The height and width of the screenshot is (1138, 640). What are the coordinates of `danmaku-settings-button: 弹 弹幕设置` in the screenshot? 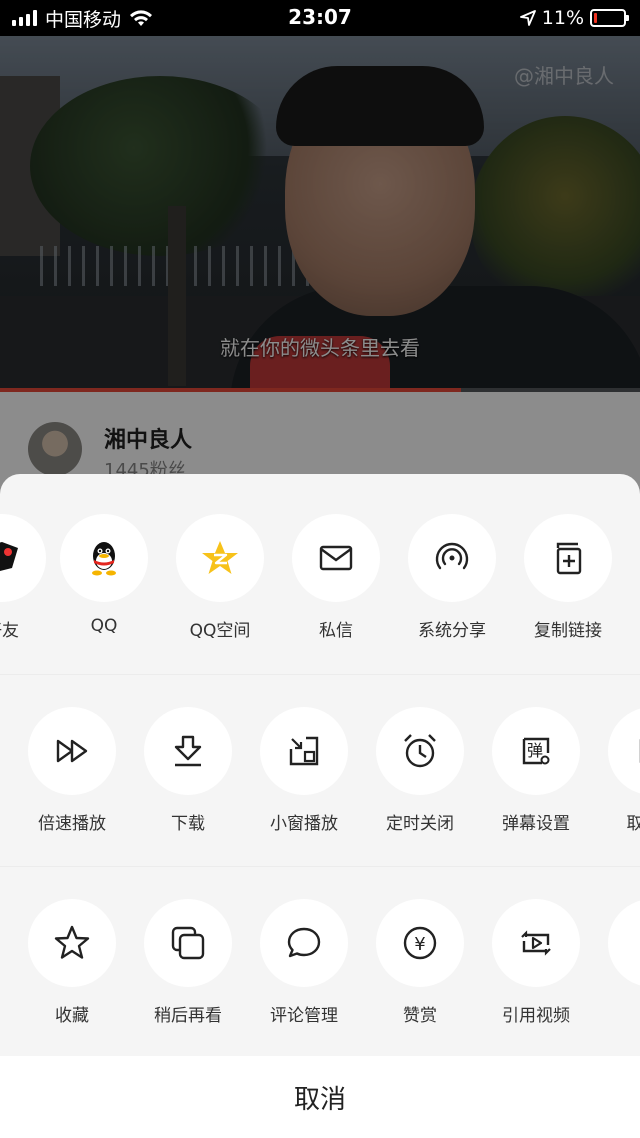 It's located at (536, 770).